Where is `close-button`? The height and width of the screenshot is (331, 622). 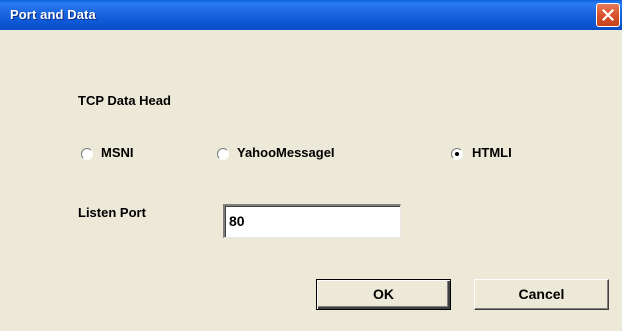
close-button is located at coordinates (608, 15).